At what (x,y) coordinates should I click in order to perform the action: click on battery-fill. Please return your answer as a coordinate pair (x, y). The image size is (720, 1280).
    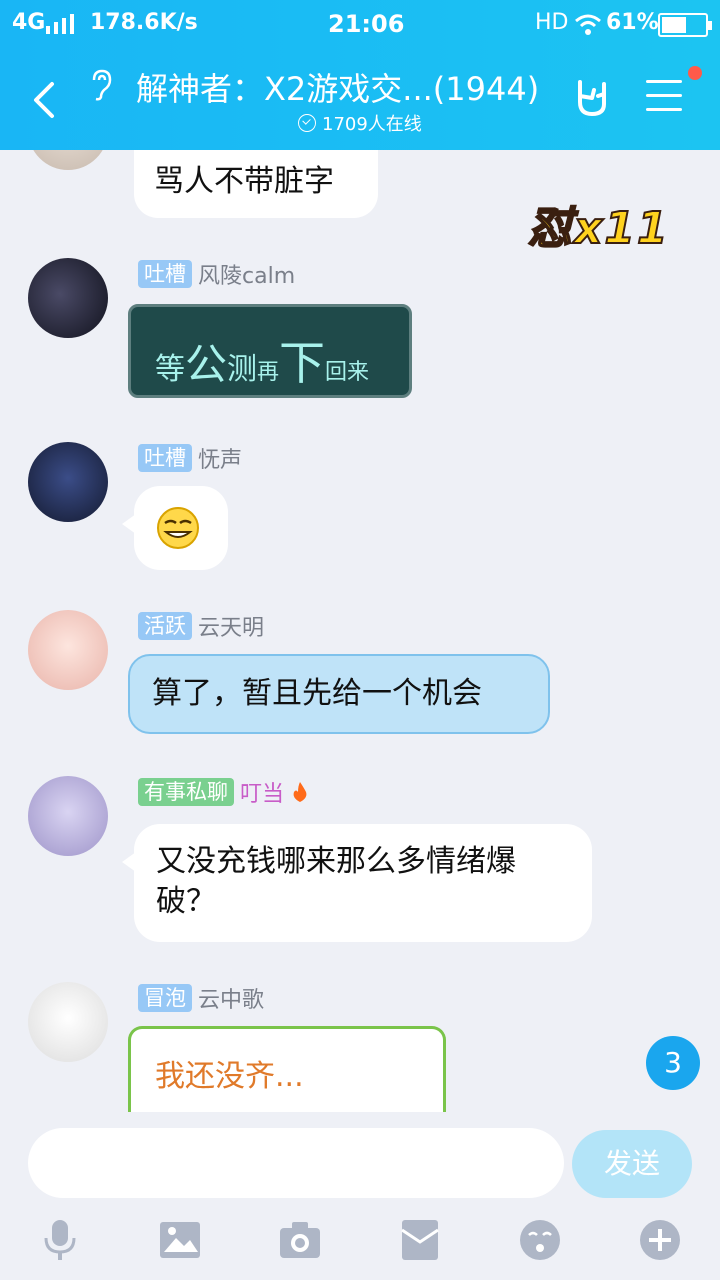
    Looking at the image, I should click on (674, 25).